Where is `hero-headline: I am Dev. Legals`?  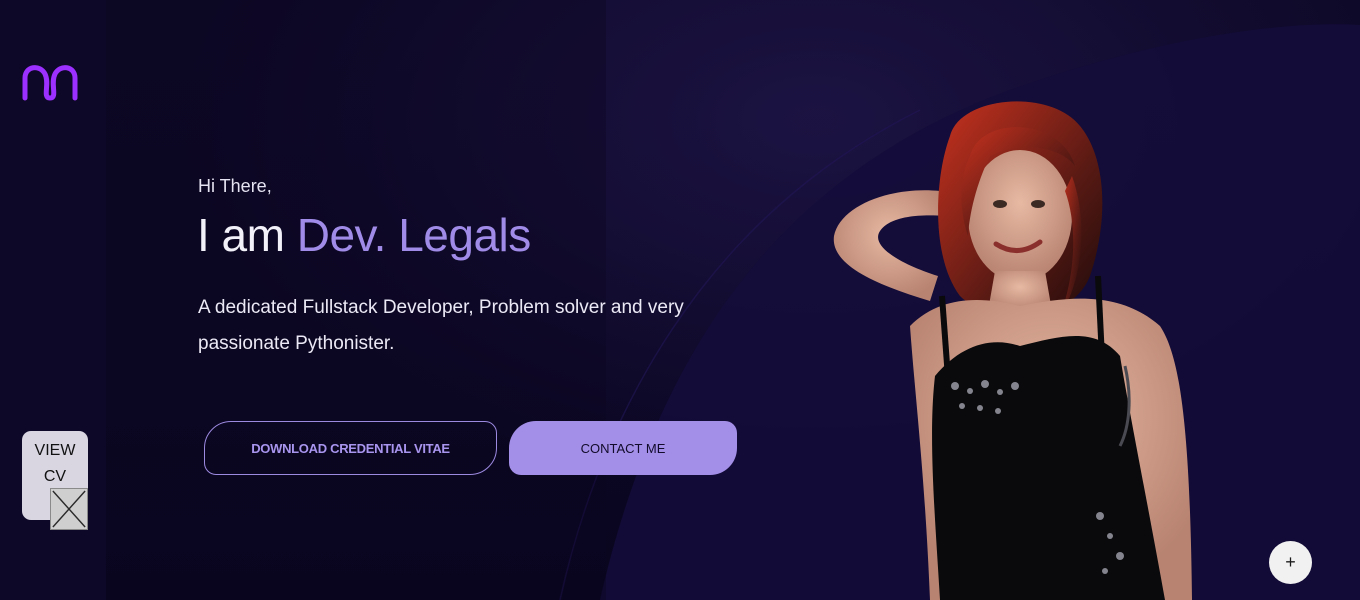 hero-headline: I am Dev. Legals is located at coordinates (364, 235).